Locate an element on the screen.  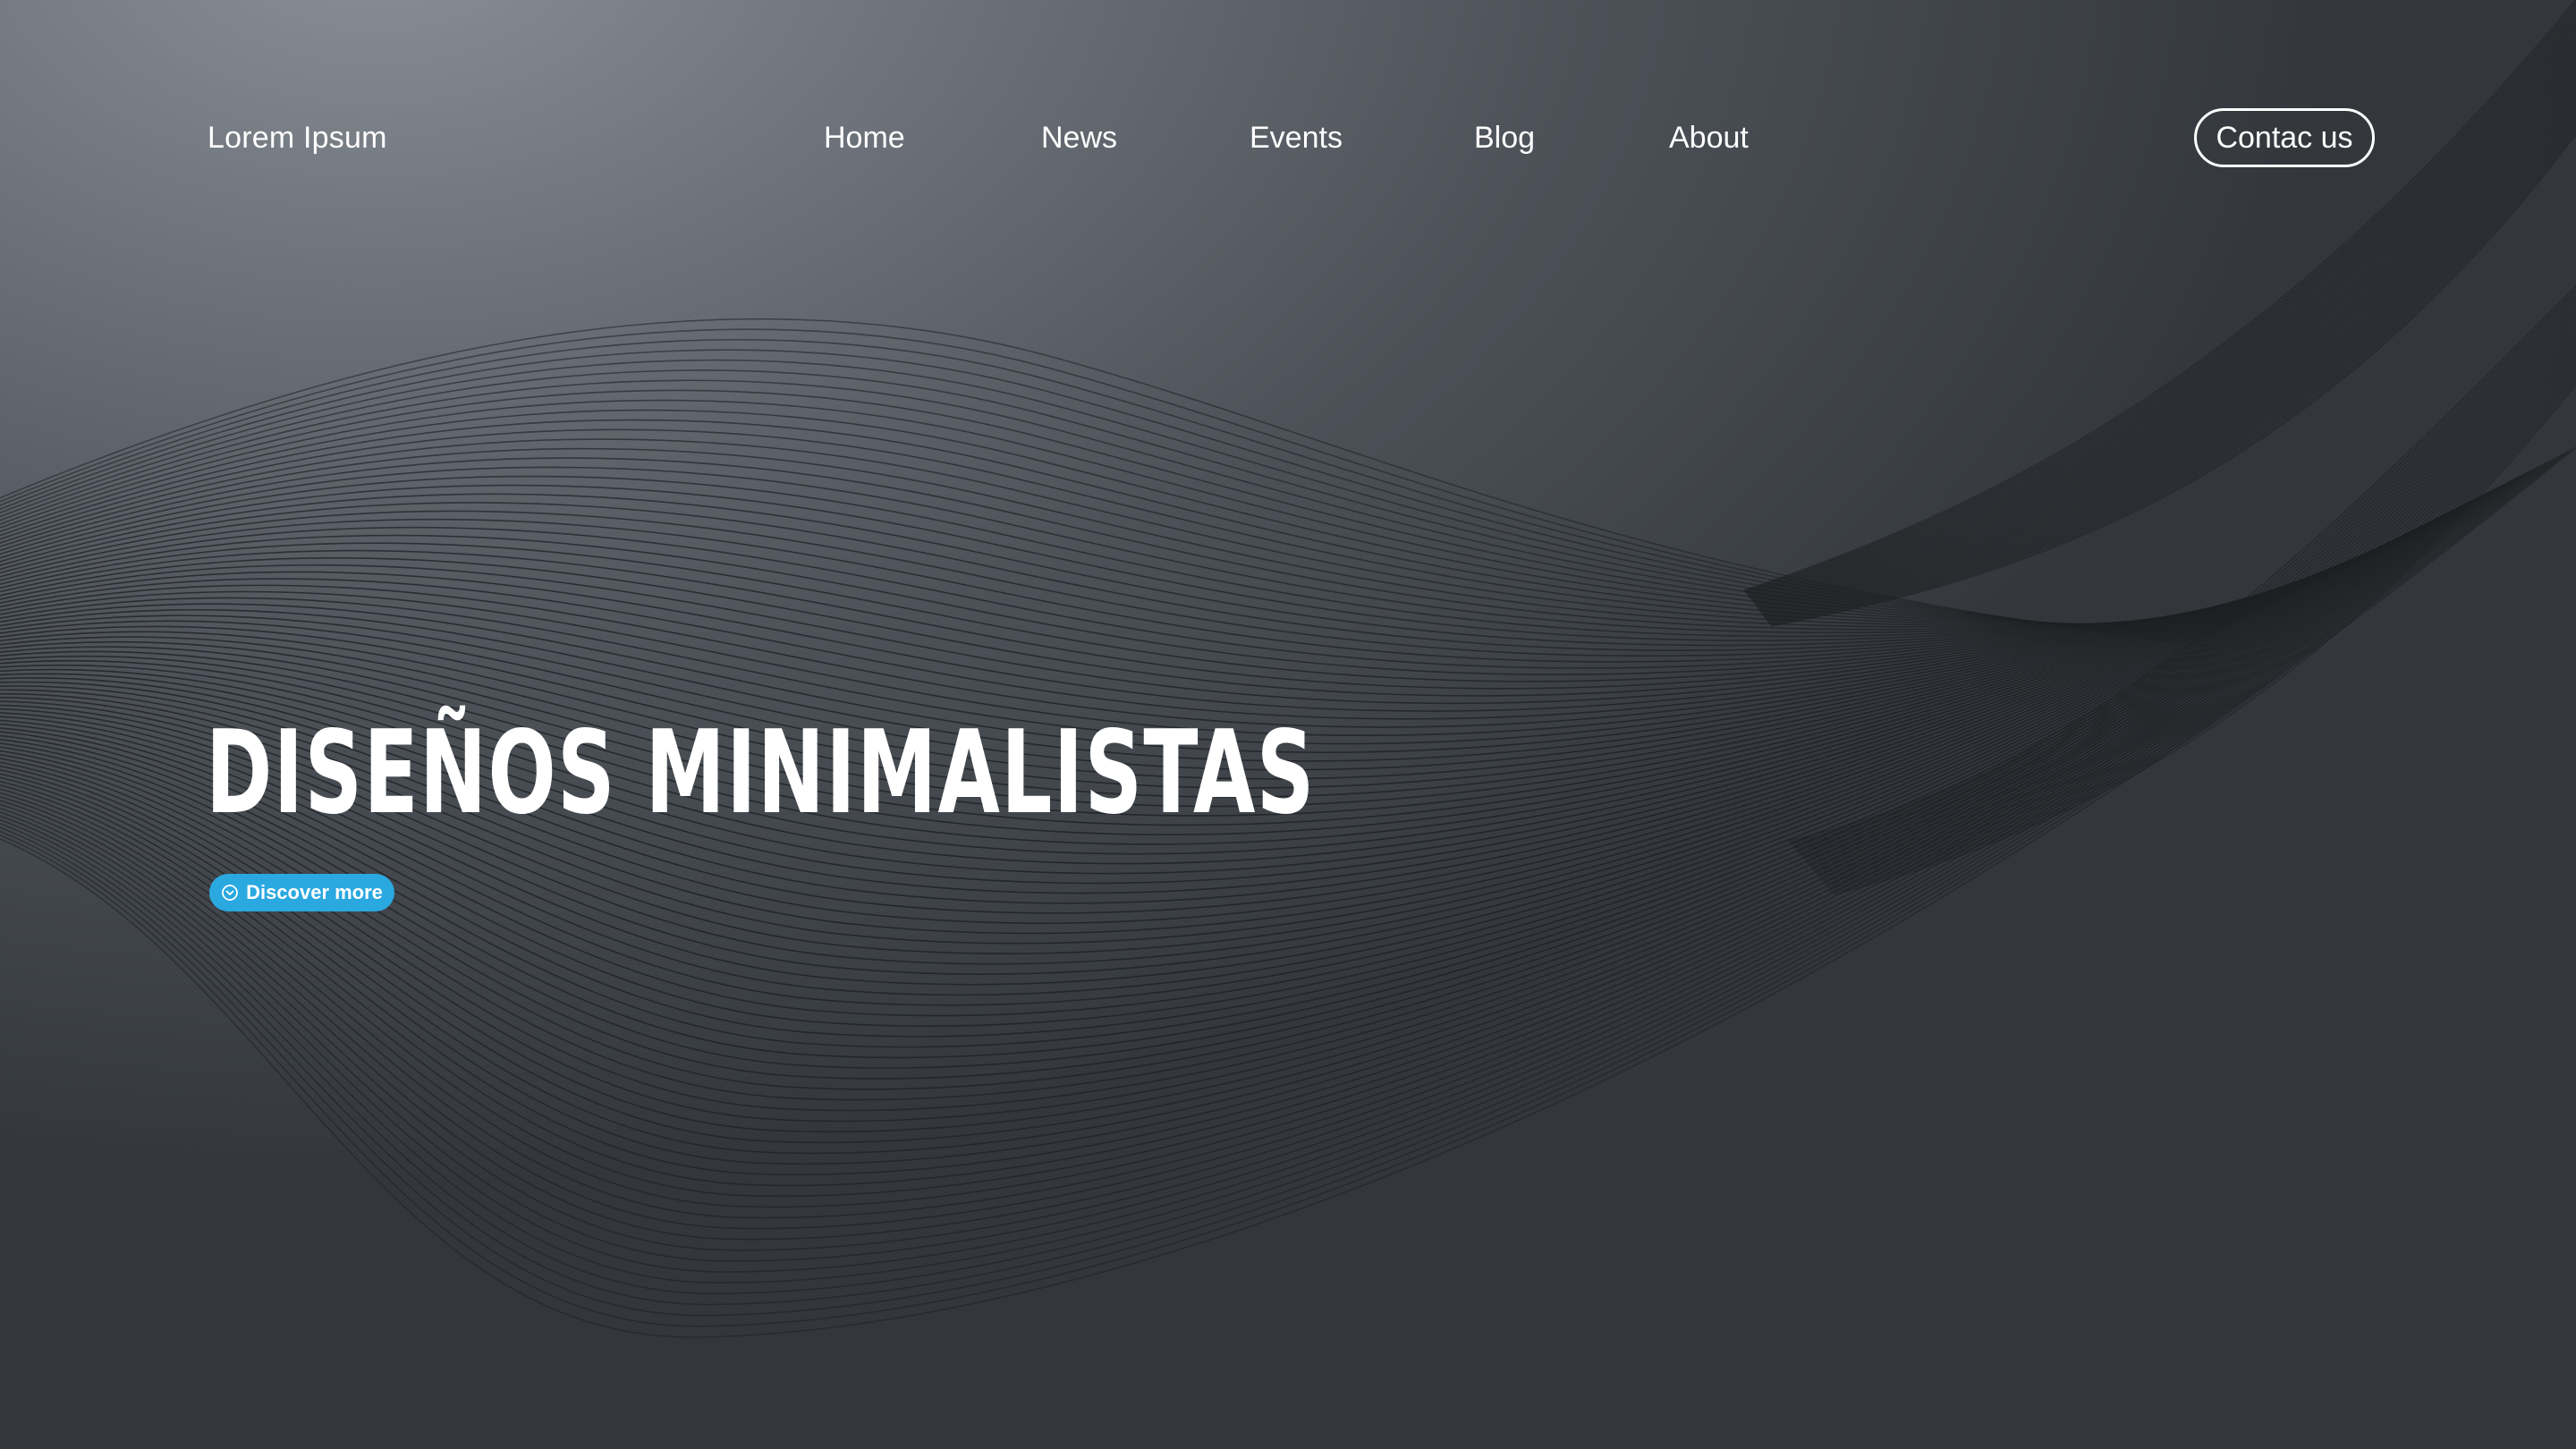
nav-blog: Blog is located at coordinates (1504, 137).